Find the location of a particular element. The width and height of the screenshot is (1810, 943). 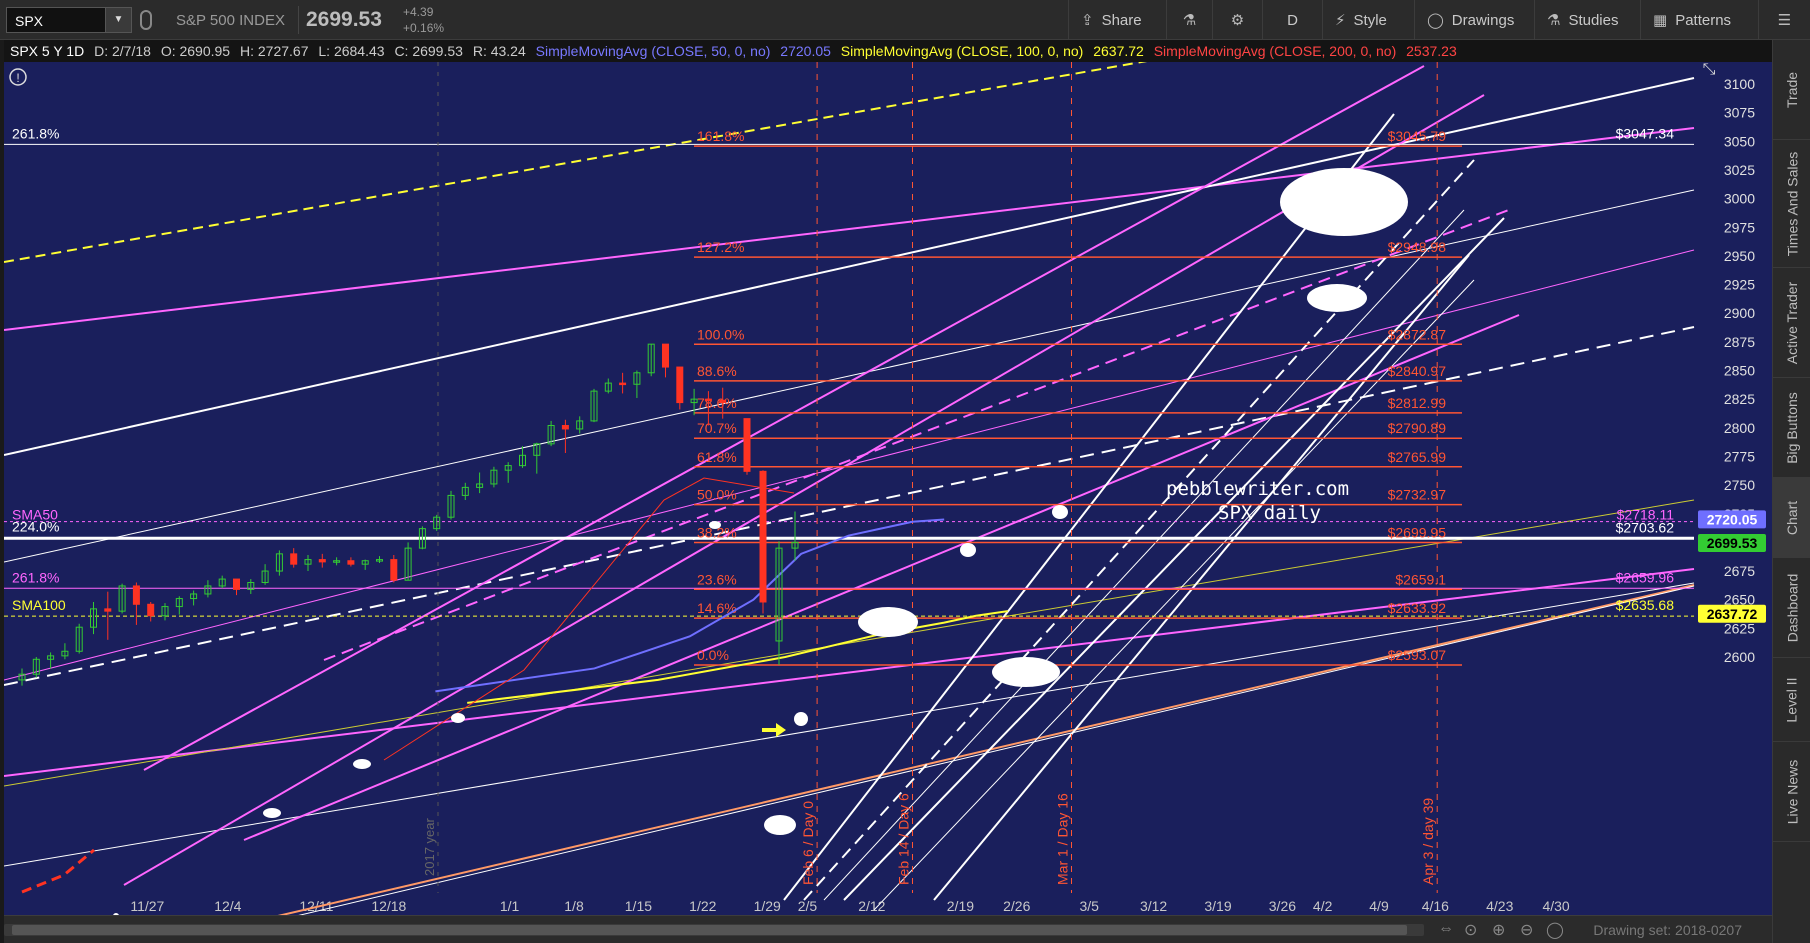

fib-percent-label: 161.8% is located at coordinates (720, 136).